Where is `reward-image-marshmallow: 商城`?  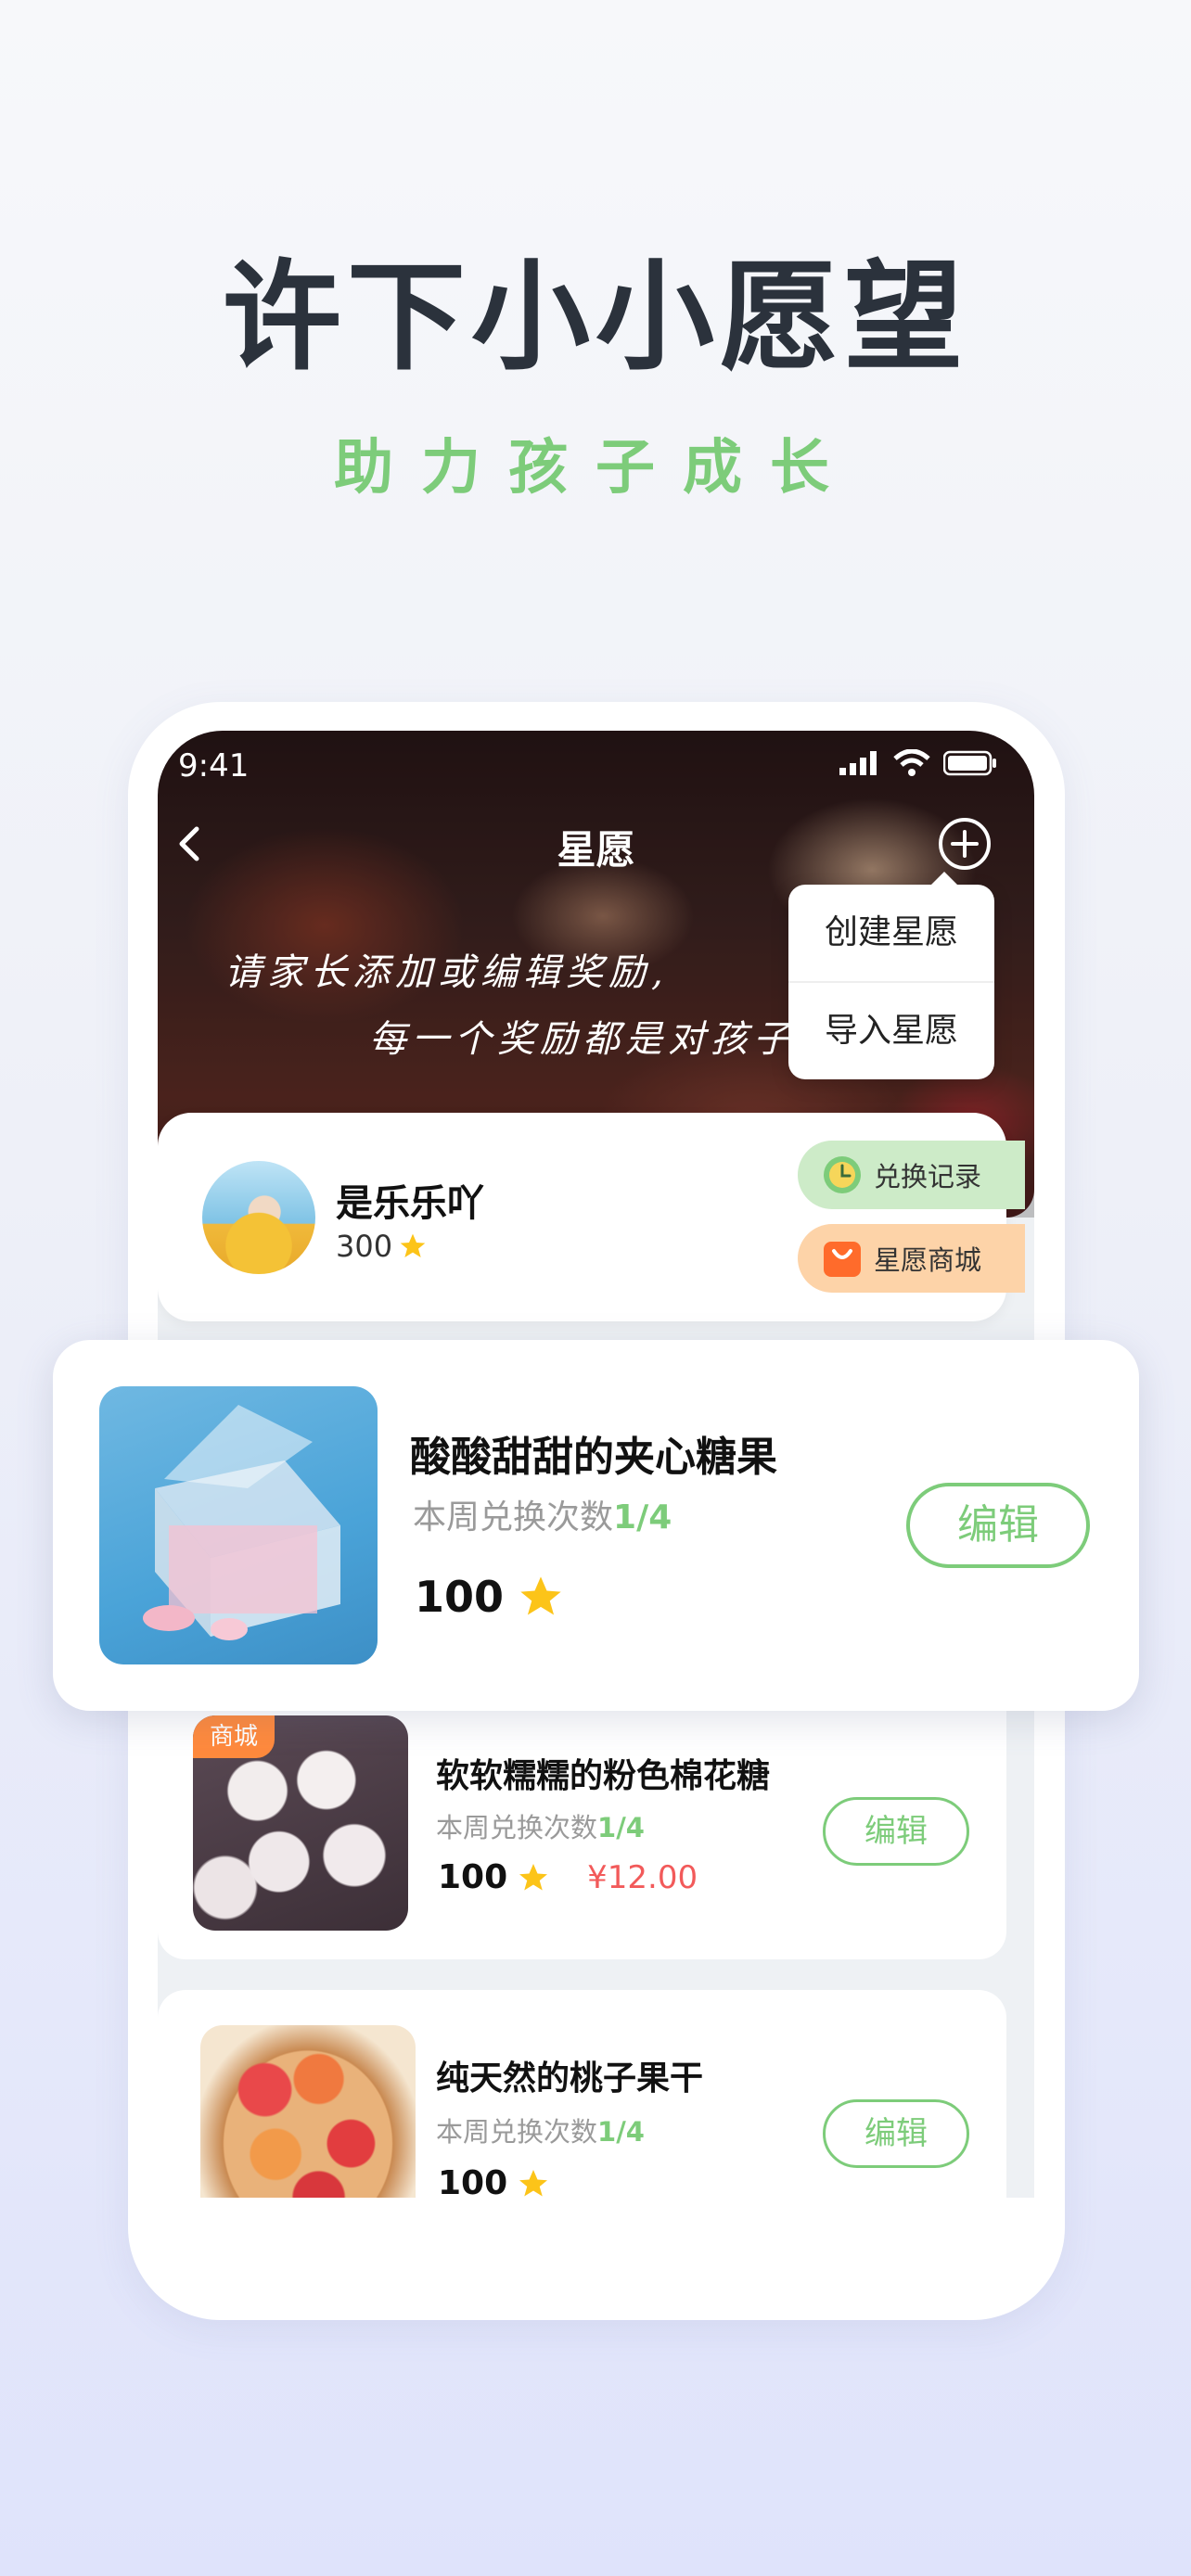 reward-image-marshmallow: 商城 is located at coordinates (300, 1823).